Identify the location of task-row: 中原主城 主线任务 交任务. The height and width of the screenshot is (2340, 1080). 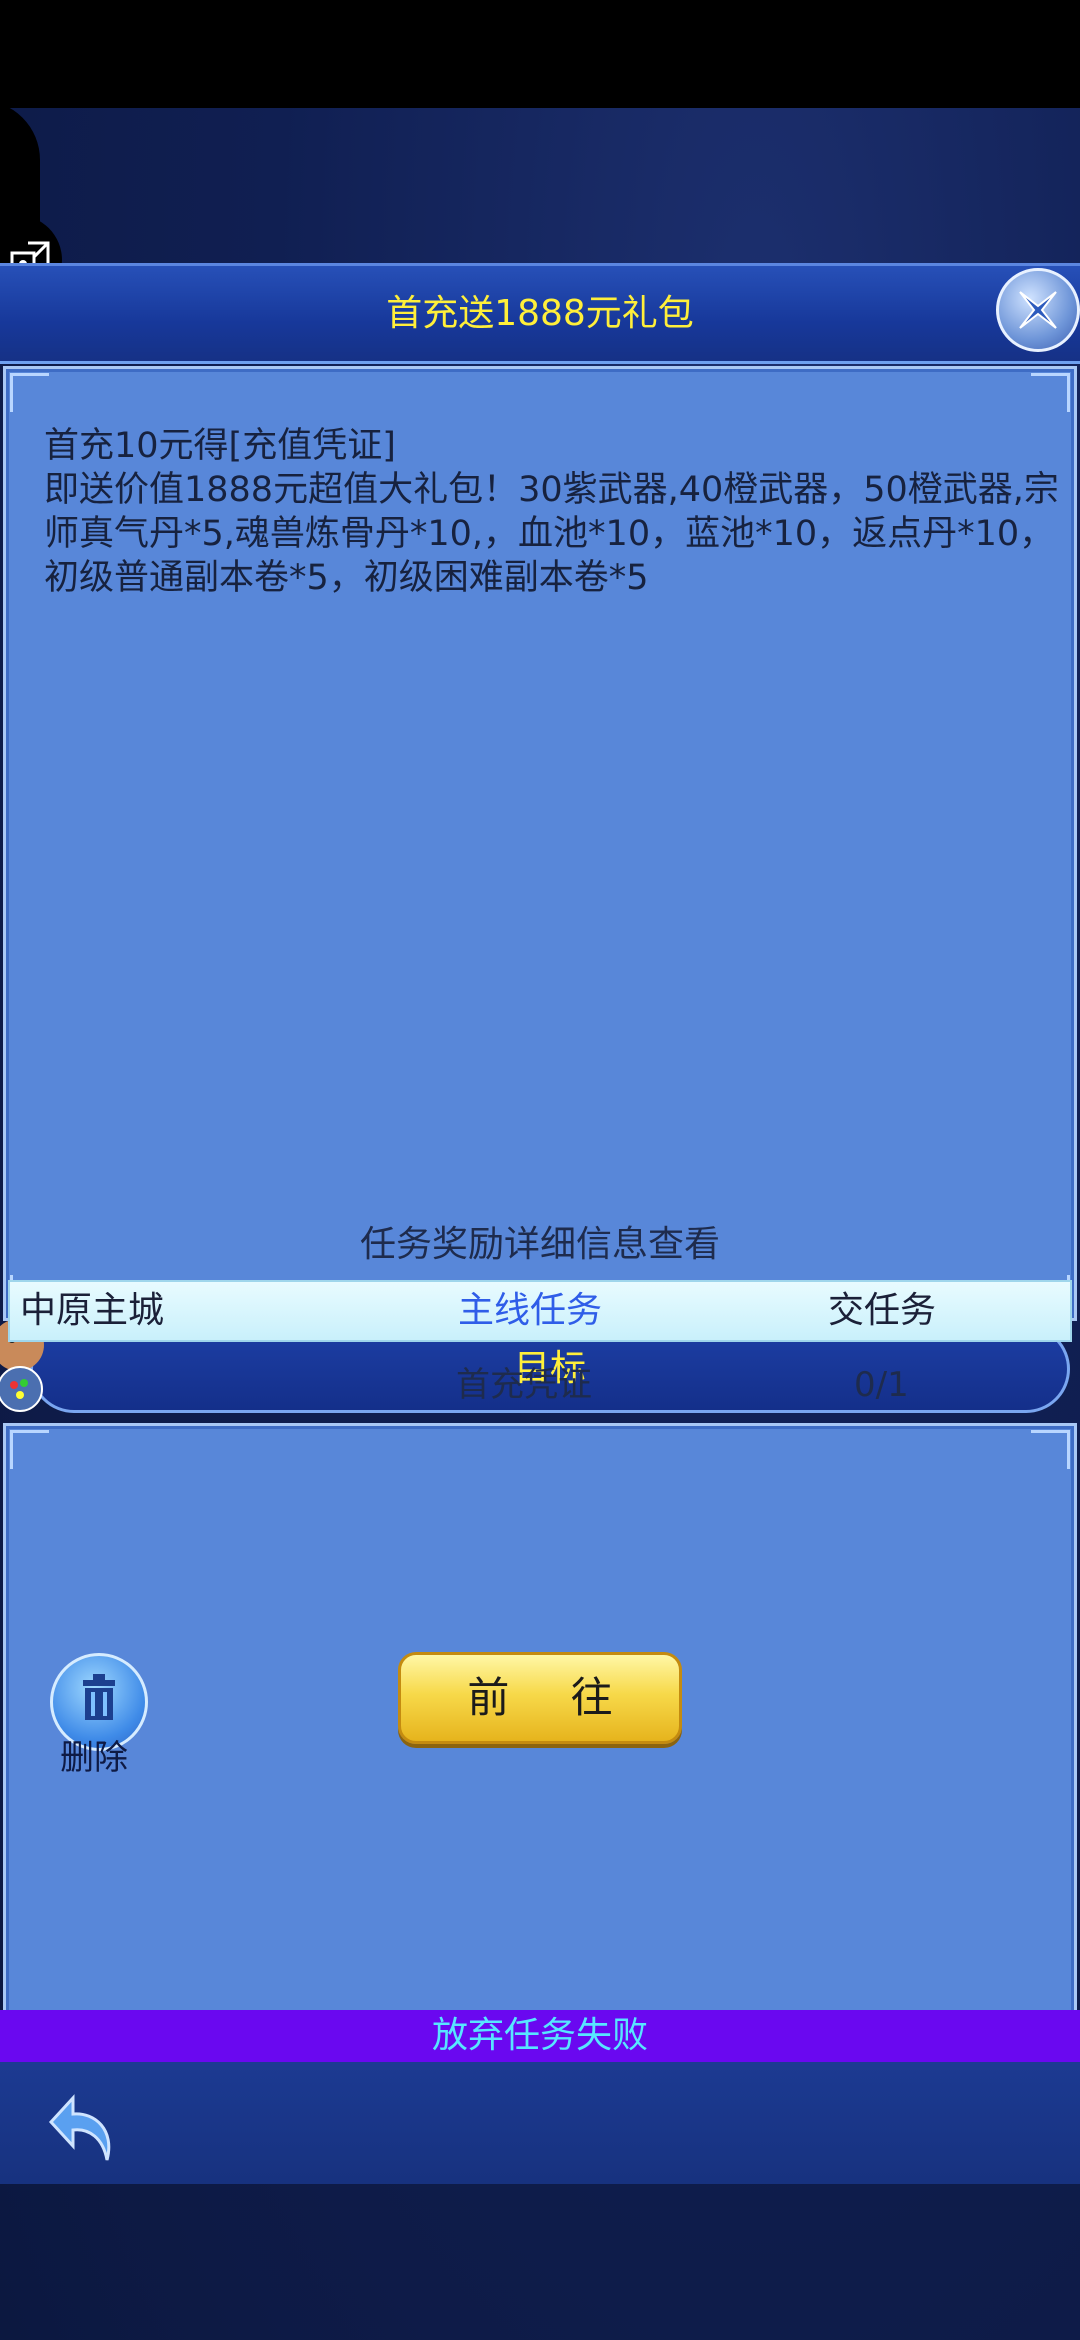
(540, 1311).